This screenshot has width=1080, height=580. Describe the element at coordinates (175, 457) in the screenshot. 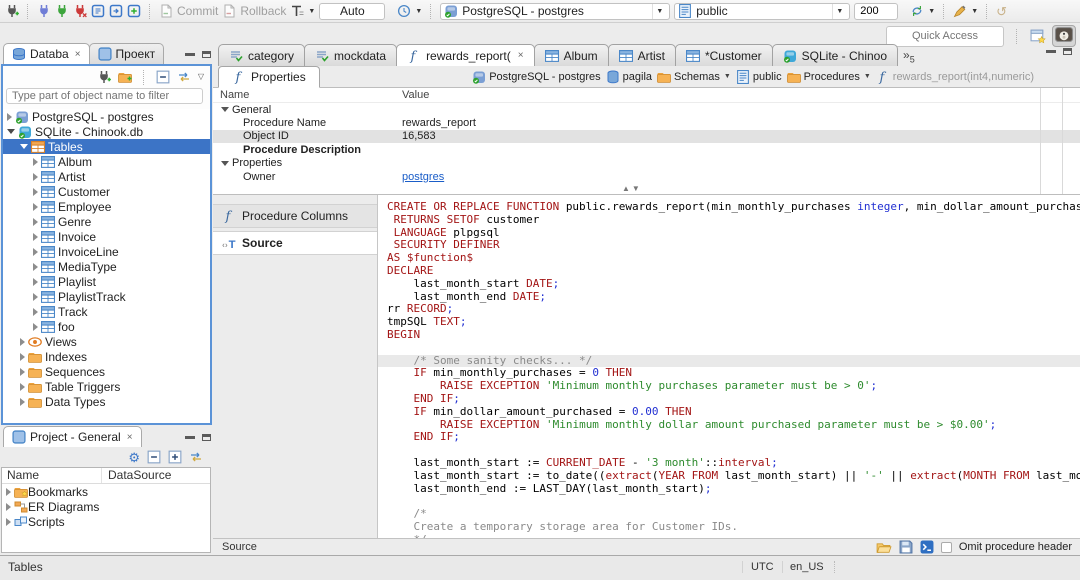

I see `expand-all-icon` at that location.